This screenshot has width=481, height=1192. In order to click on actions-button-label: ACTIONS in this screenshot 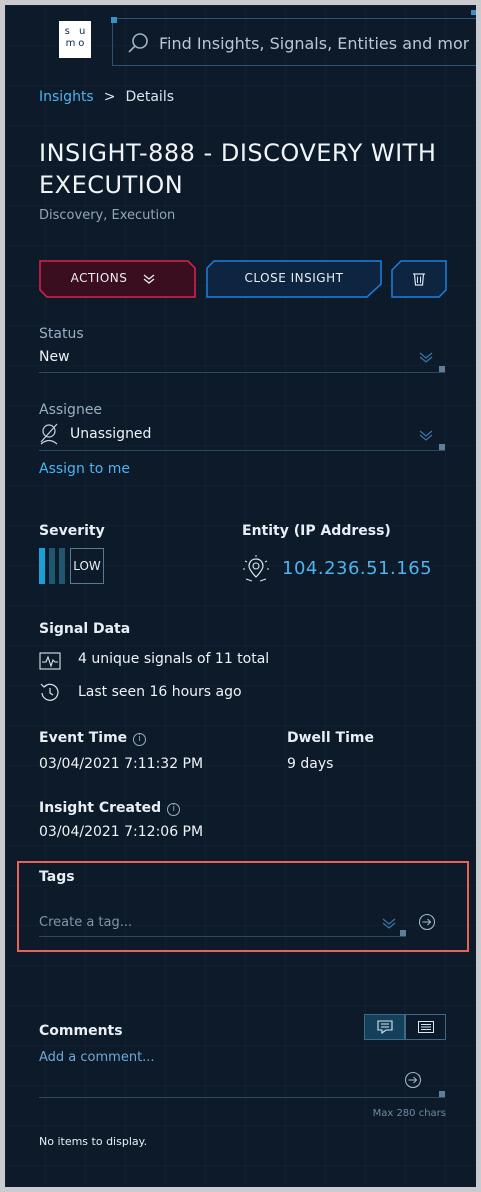, I will do `click(99, 278)`.